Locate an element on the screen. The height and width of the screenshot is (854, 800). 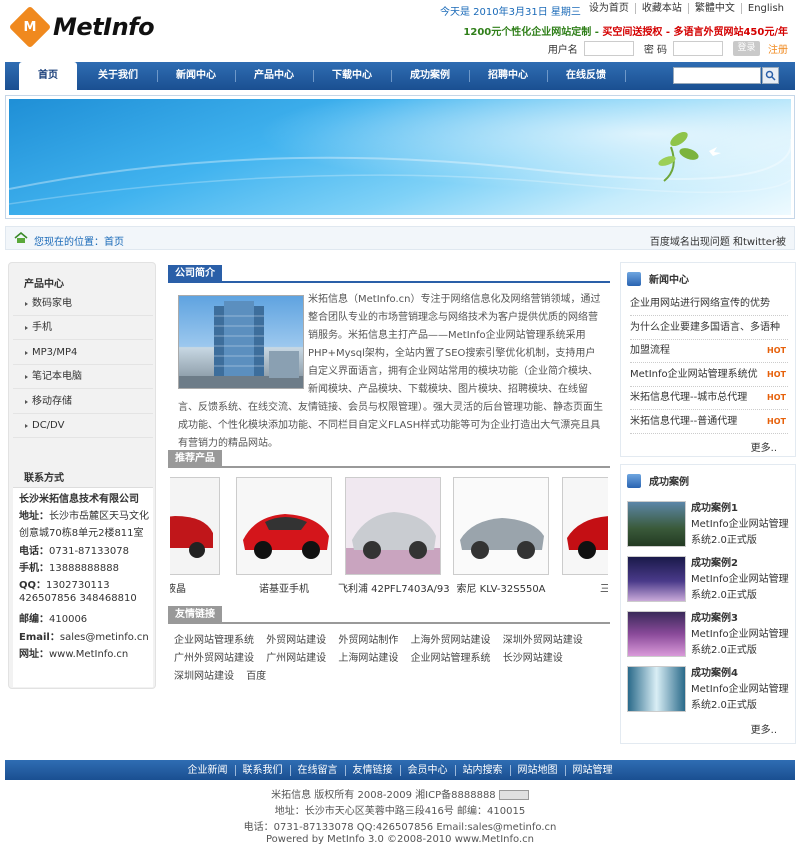
friend-link: 百度 is located at coordinates (256, 676).